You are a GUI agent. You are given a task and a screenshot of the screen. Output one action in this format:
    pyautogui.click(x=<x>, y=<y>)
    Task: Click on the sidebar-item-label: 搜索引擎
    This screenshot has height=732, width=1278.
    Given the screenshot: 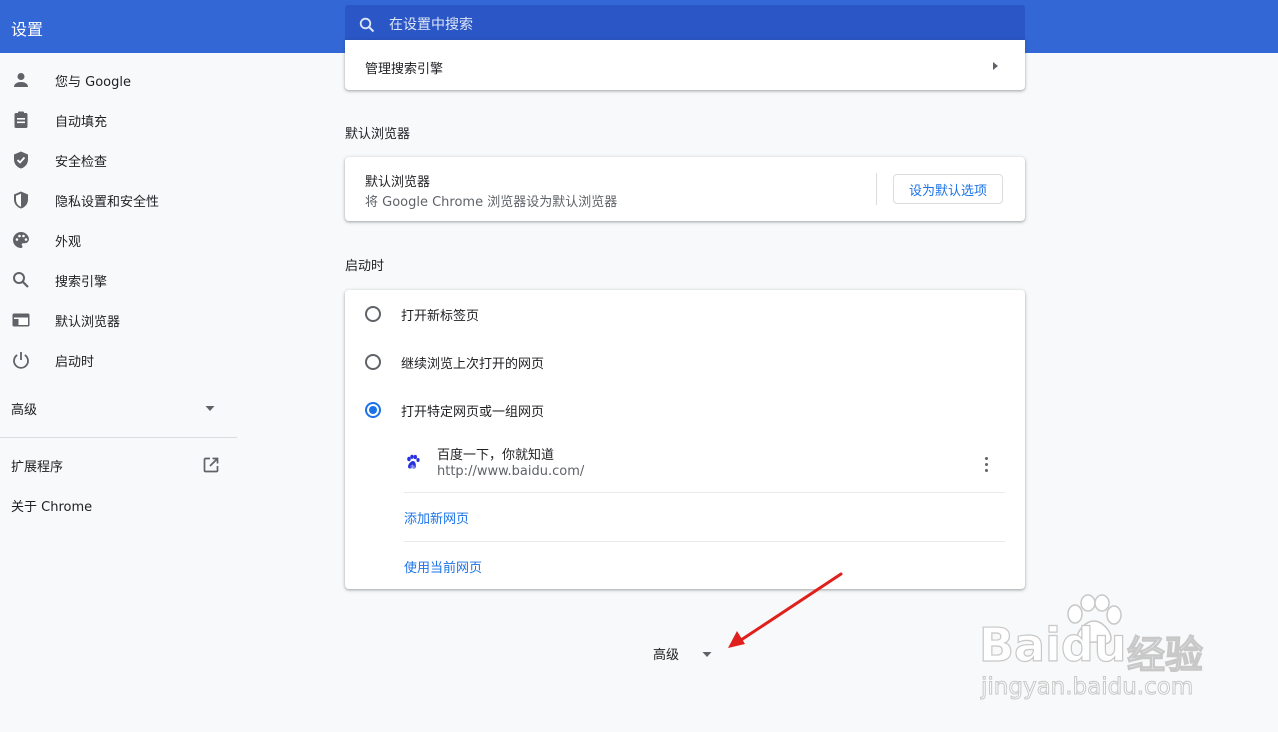 What is the action you would take?
    pyautogui.click(x=81, y=282)
    